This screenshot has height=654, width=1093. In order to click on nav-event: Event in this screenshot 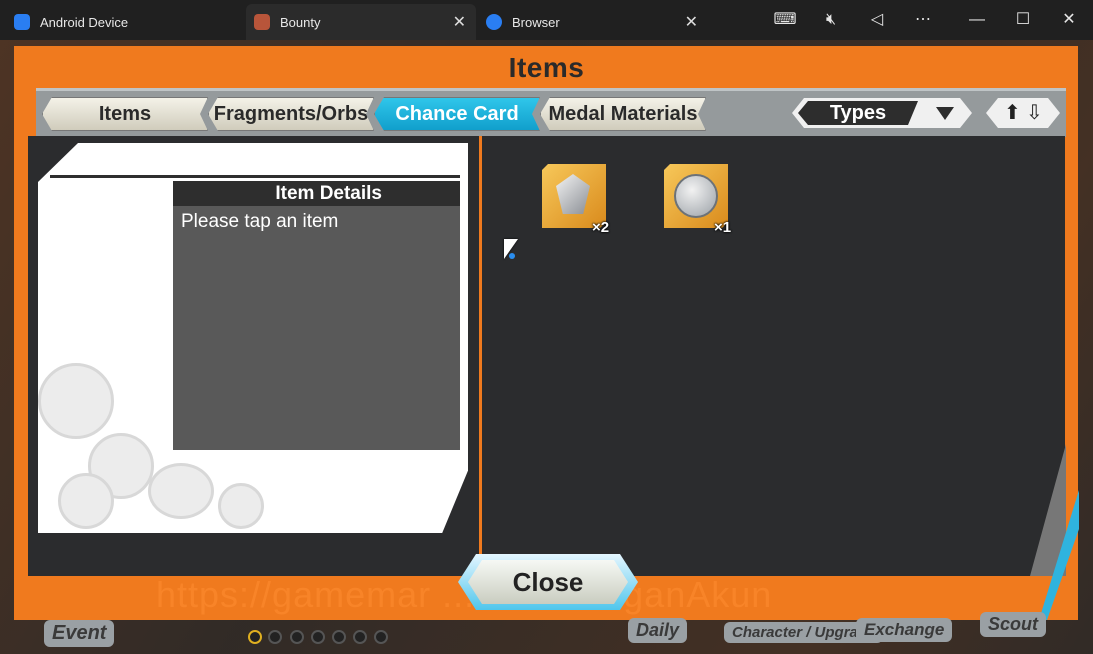, I will do `click(79, 633)`.